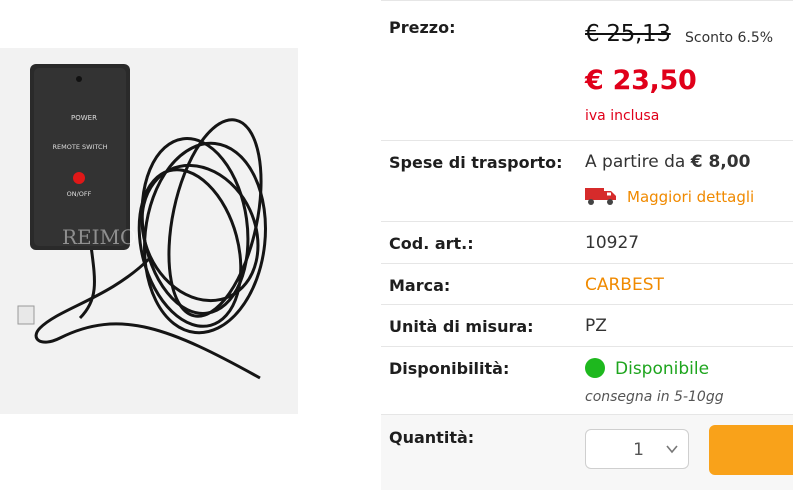 The height and width of the screenshot is (490, 793). I want to click on price-label: Prezzo:, so click(422, 27).